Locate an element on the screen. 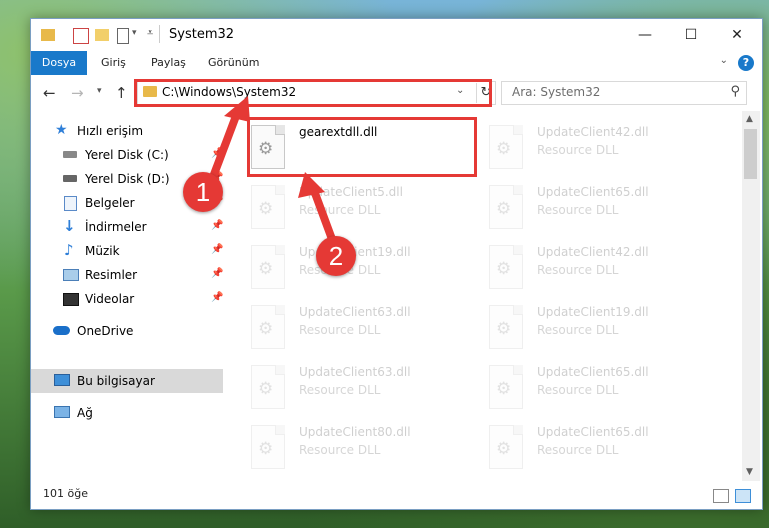 The image size is (769, 528). step-1-badge: 1 is located at coordinates (203, 192).